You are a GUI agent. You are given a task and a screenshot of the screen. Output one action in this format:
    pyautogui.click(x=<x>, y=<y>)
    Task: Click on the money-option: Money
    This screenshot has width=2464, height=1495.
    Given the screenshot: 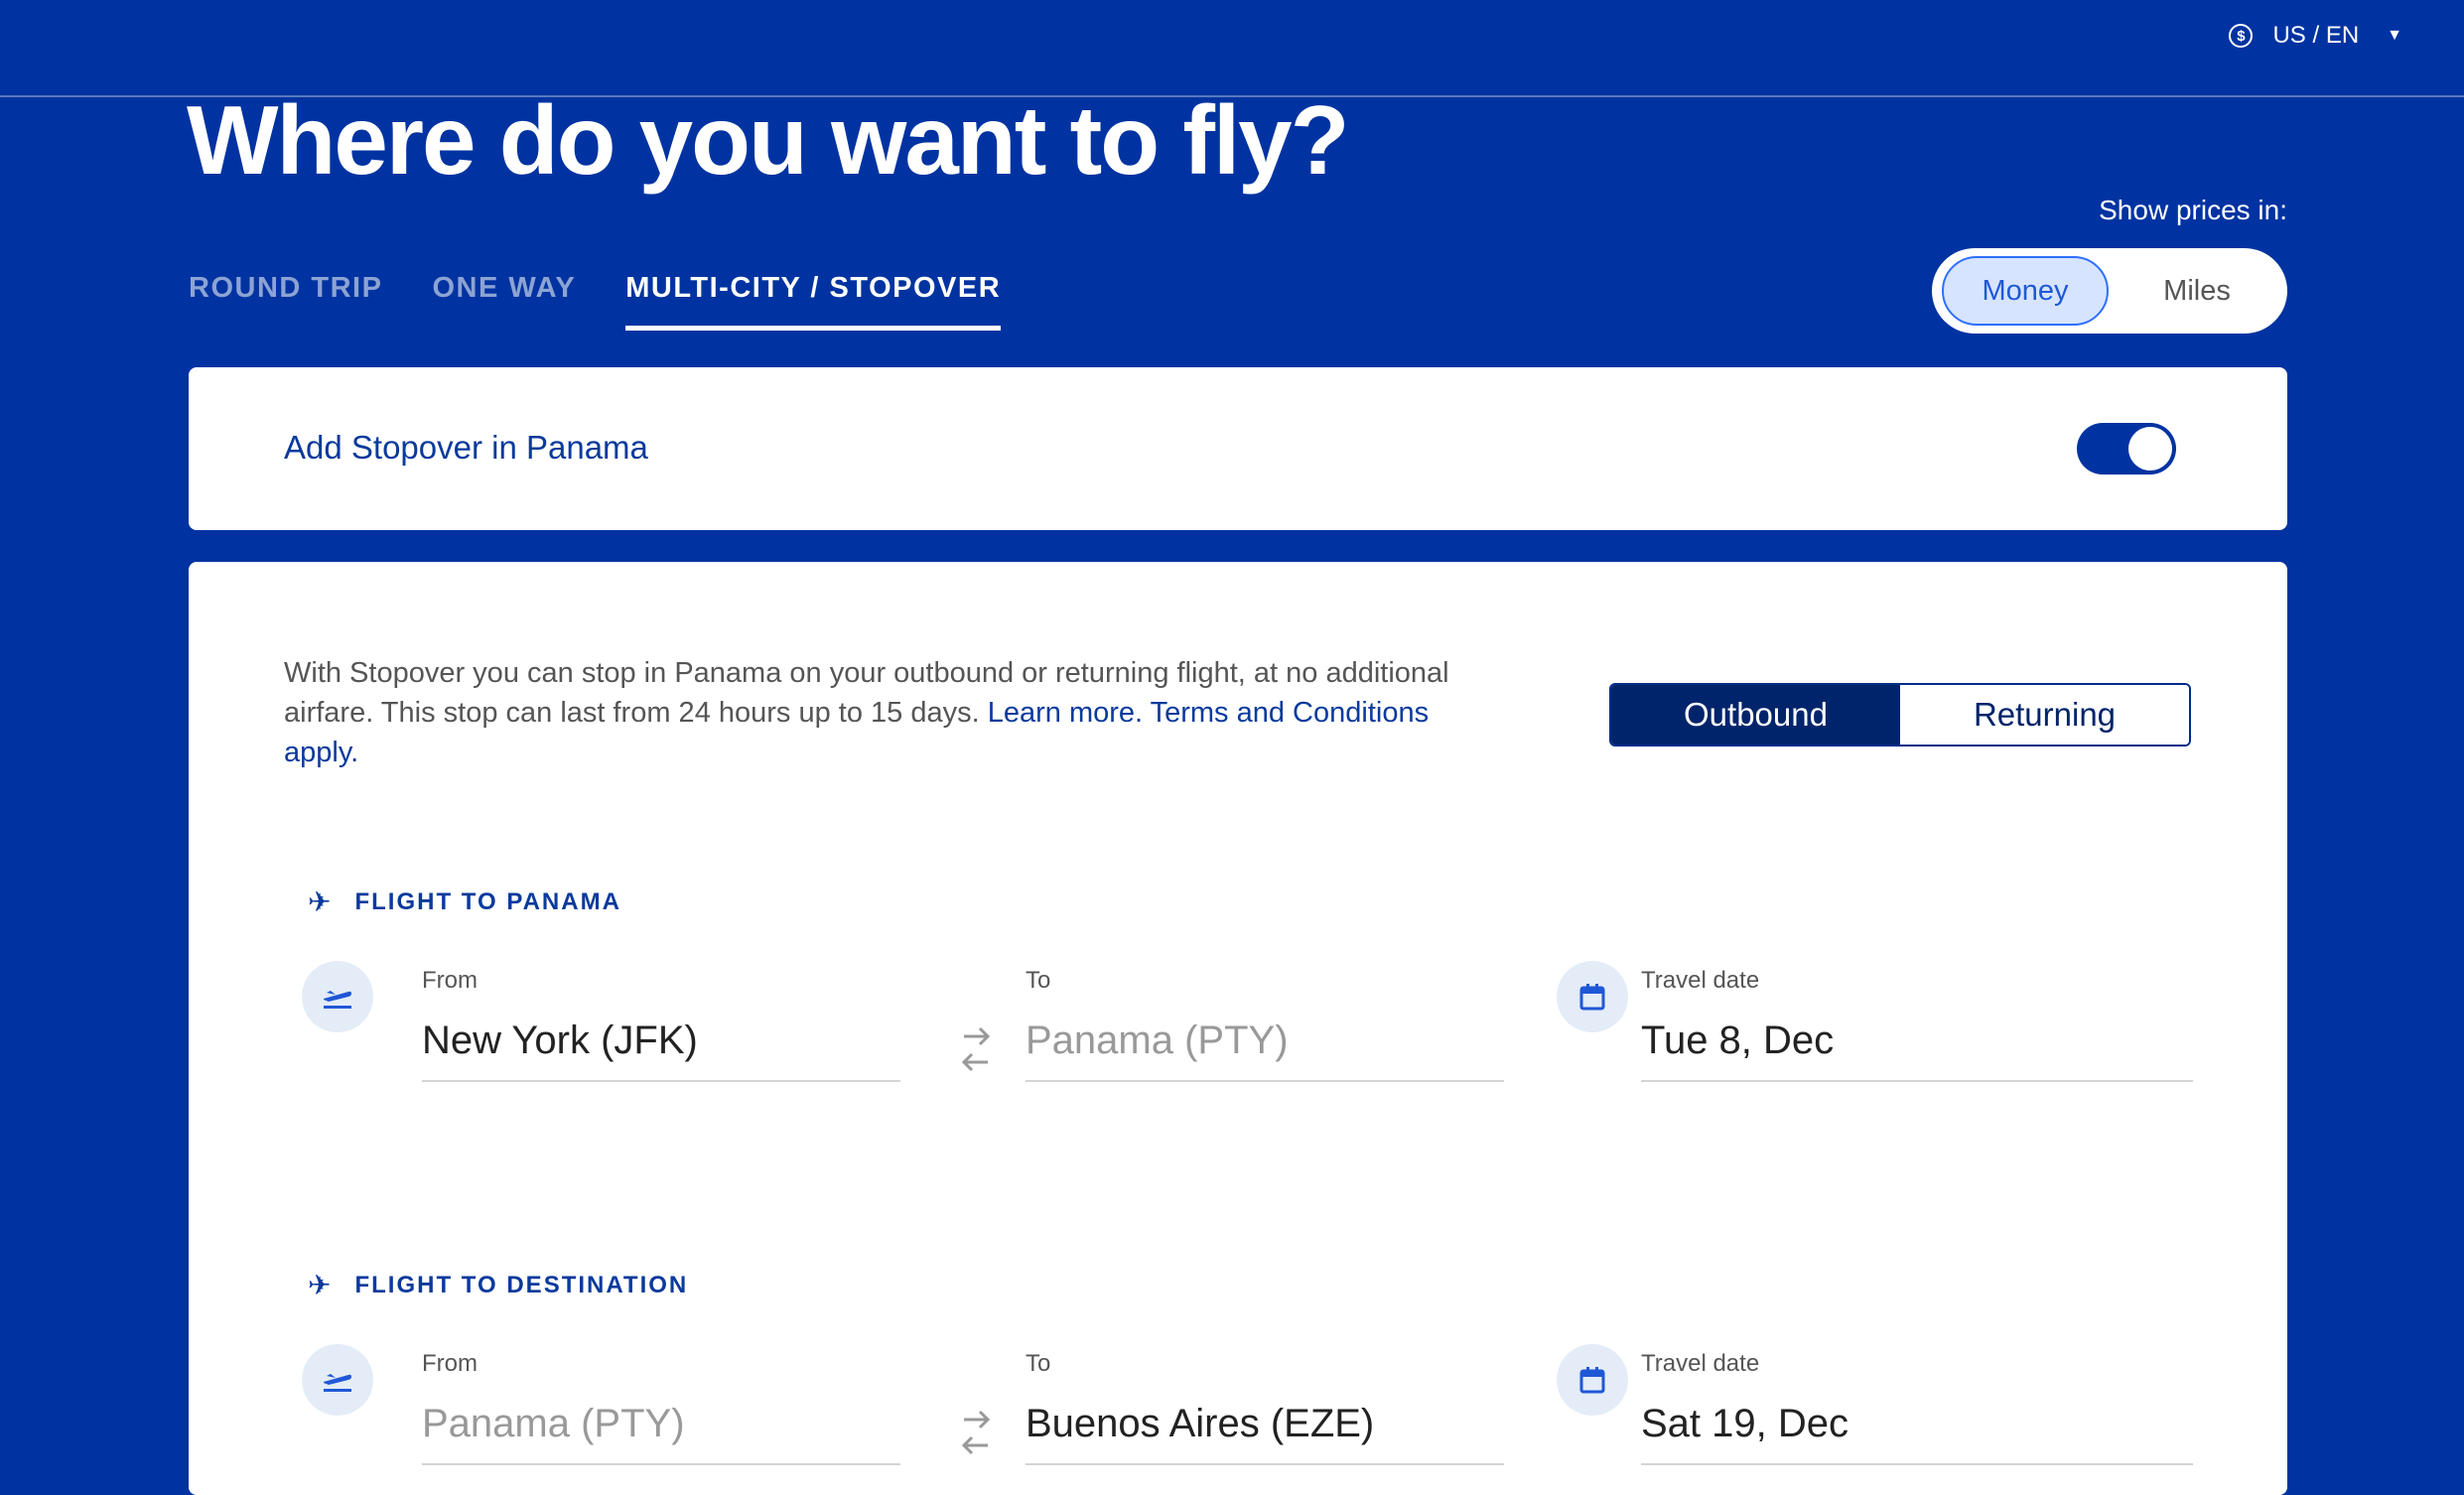 What is the action you would take?
    pyautogui.click(x=2025, y=291)
    